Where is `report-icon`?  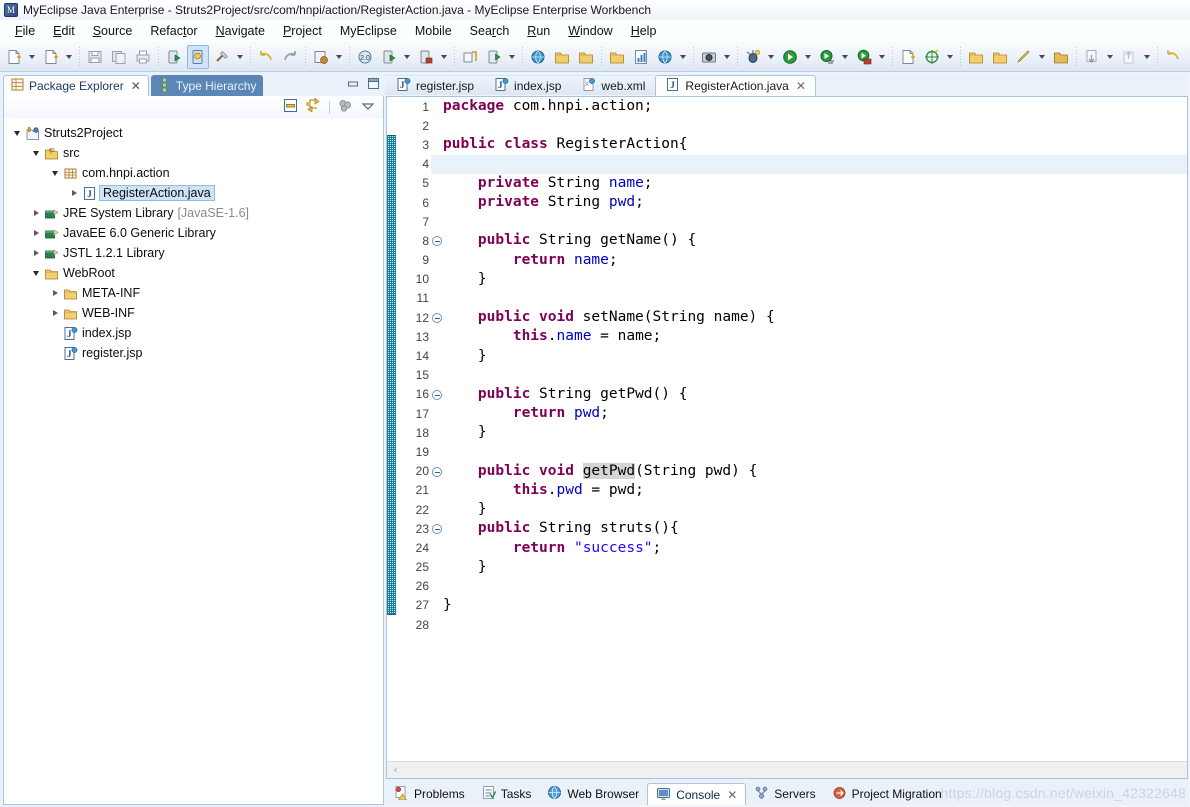 report-icon is located at coordinates (641, 57).